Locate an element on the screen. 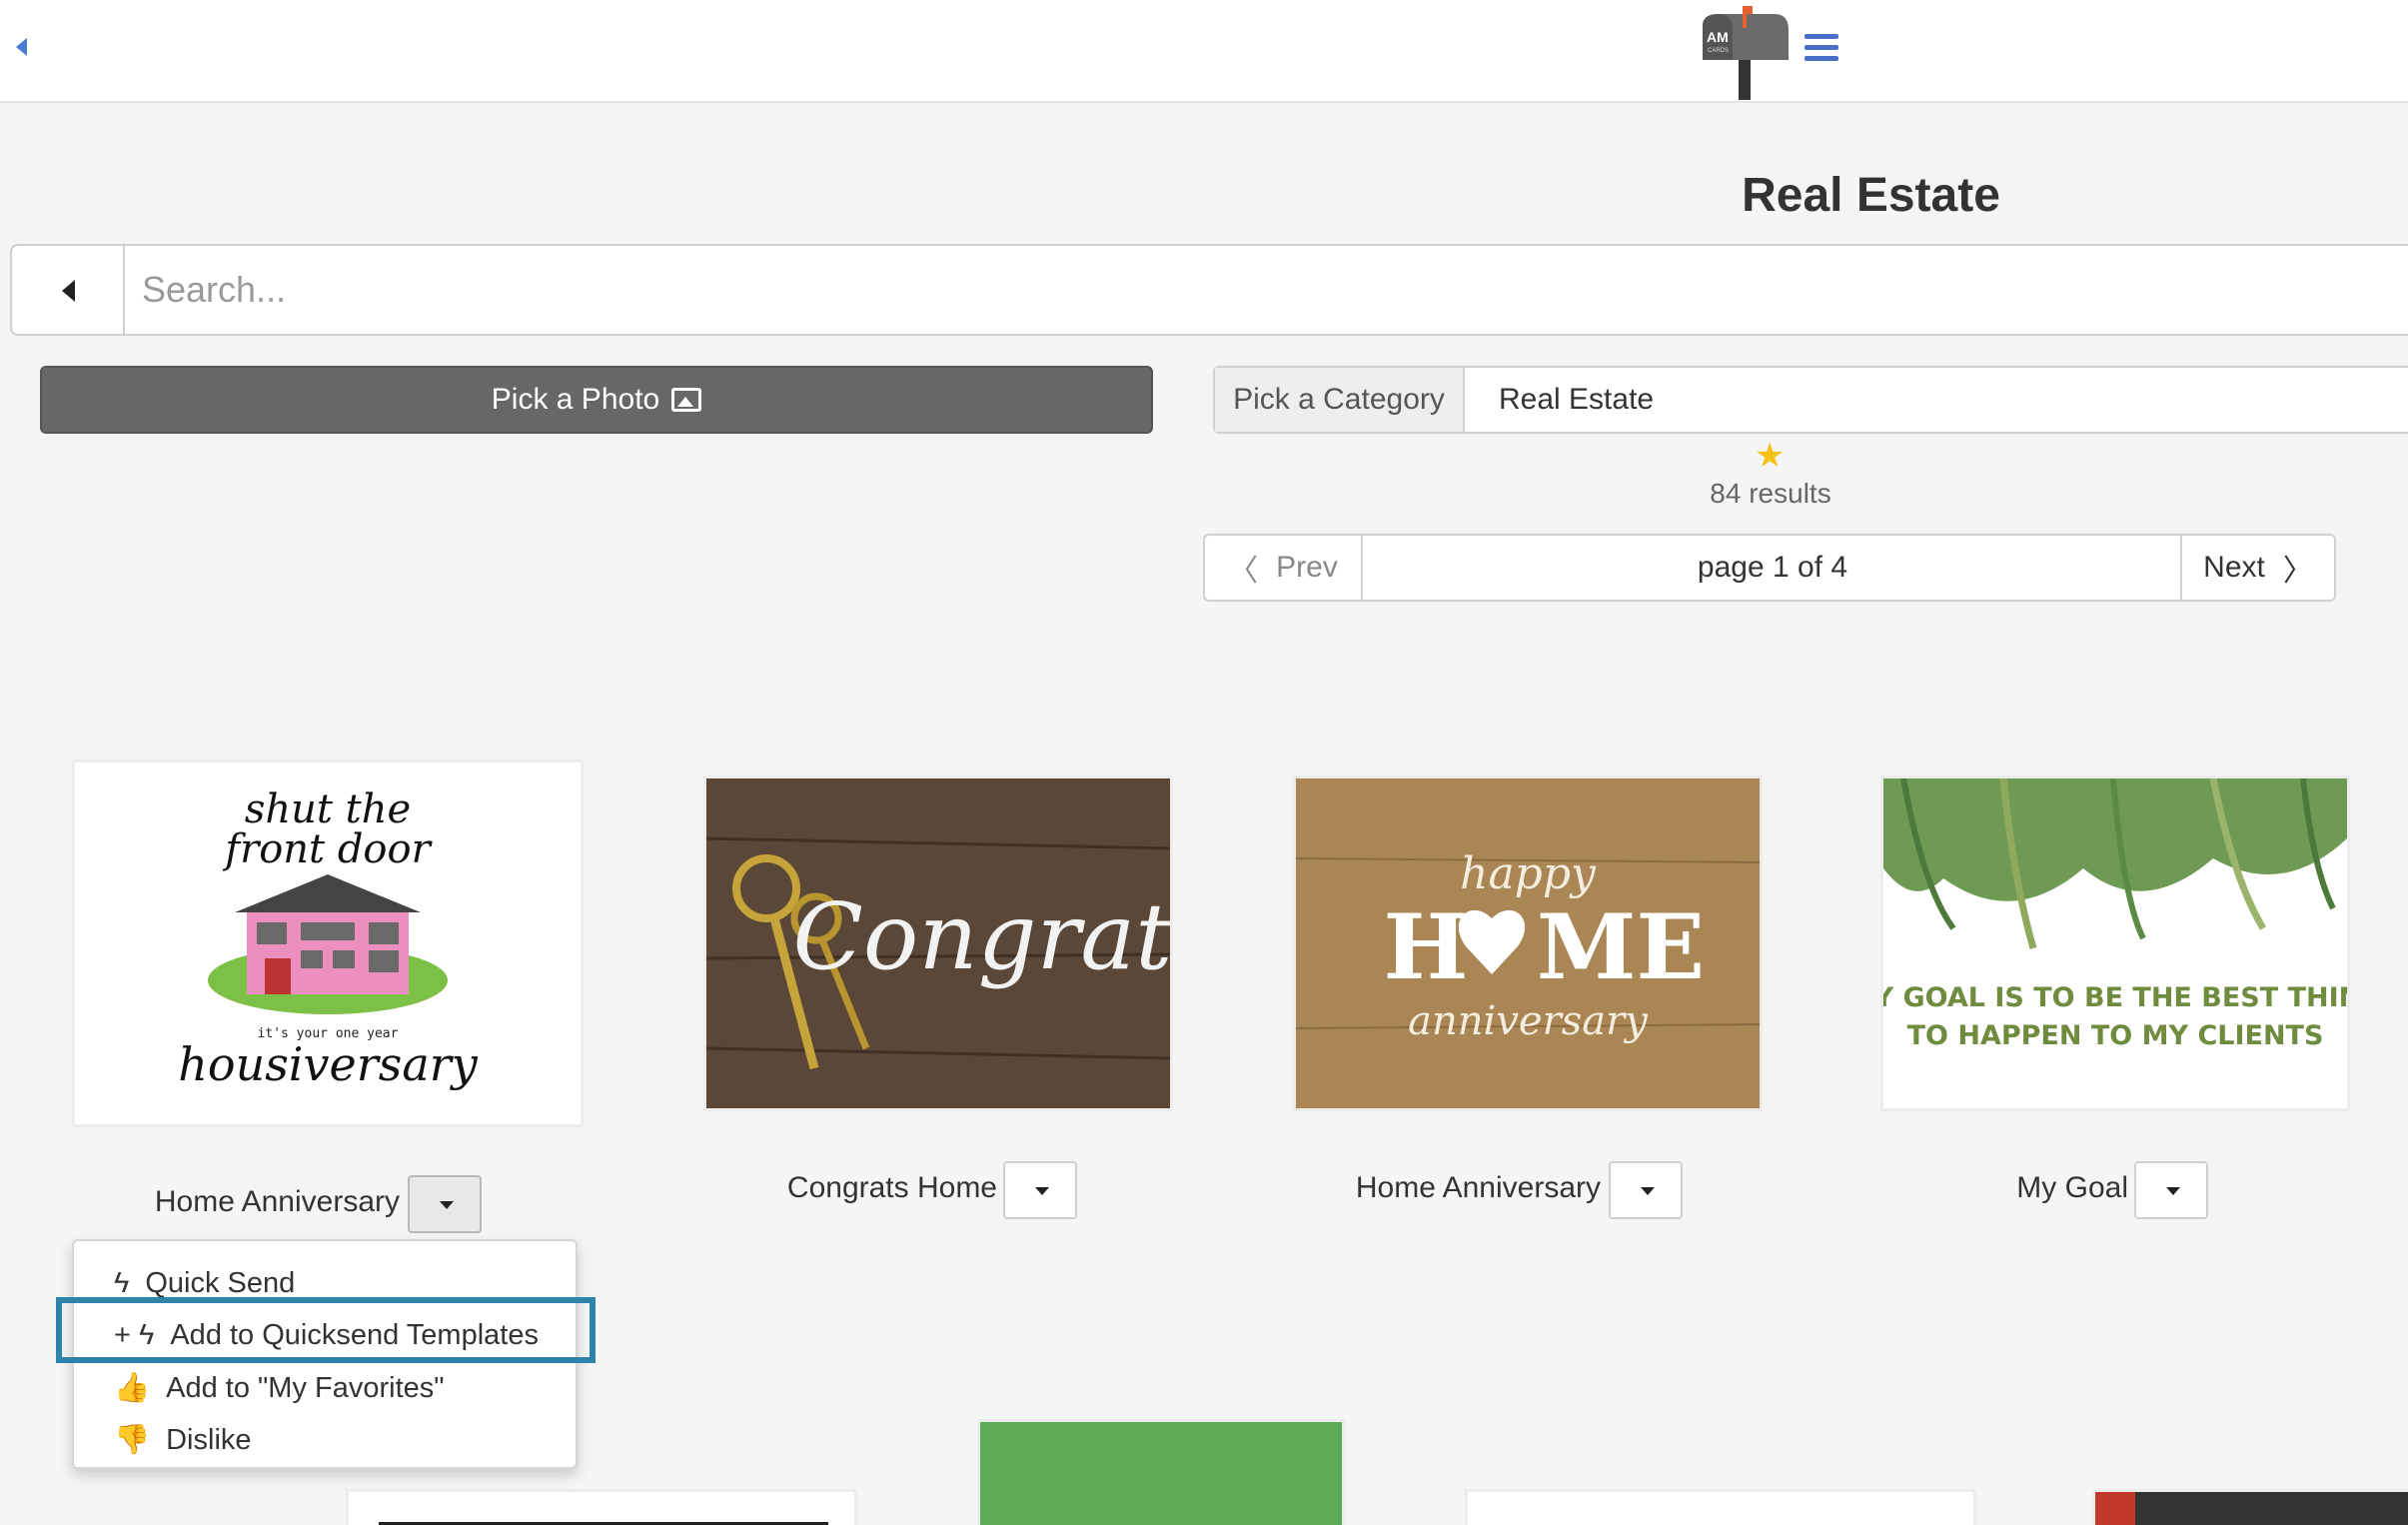 Image resolution: width=2408 pixels, height=1525 pixels. bolt-icon: ϟ is located at coordinates (122, 1283).